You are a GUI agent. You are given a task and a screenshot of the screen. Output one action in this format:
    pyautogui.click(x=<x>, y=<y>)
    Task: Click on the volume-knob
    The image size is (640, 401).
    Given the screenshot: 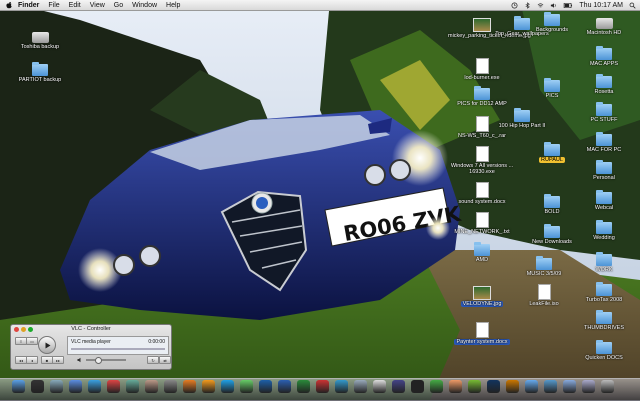 What is the action you would take?
    pyautogui.click(x=98, y=360)
    